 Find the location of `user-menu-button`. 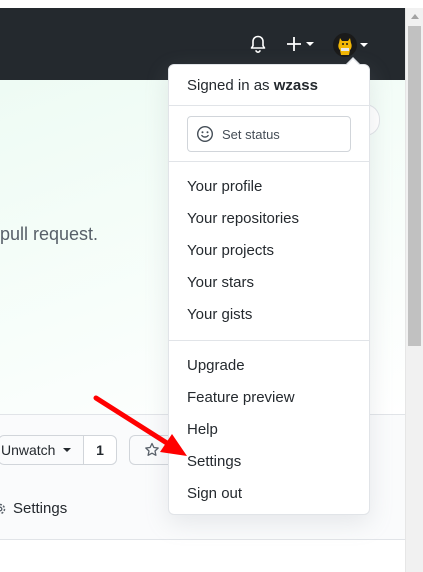

user-menu-button is located at coordinates (350, 45).